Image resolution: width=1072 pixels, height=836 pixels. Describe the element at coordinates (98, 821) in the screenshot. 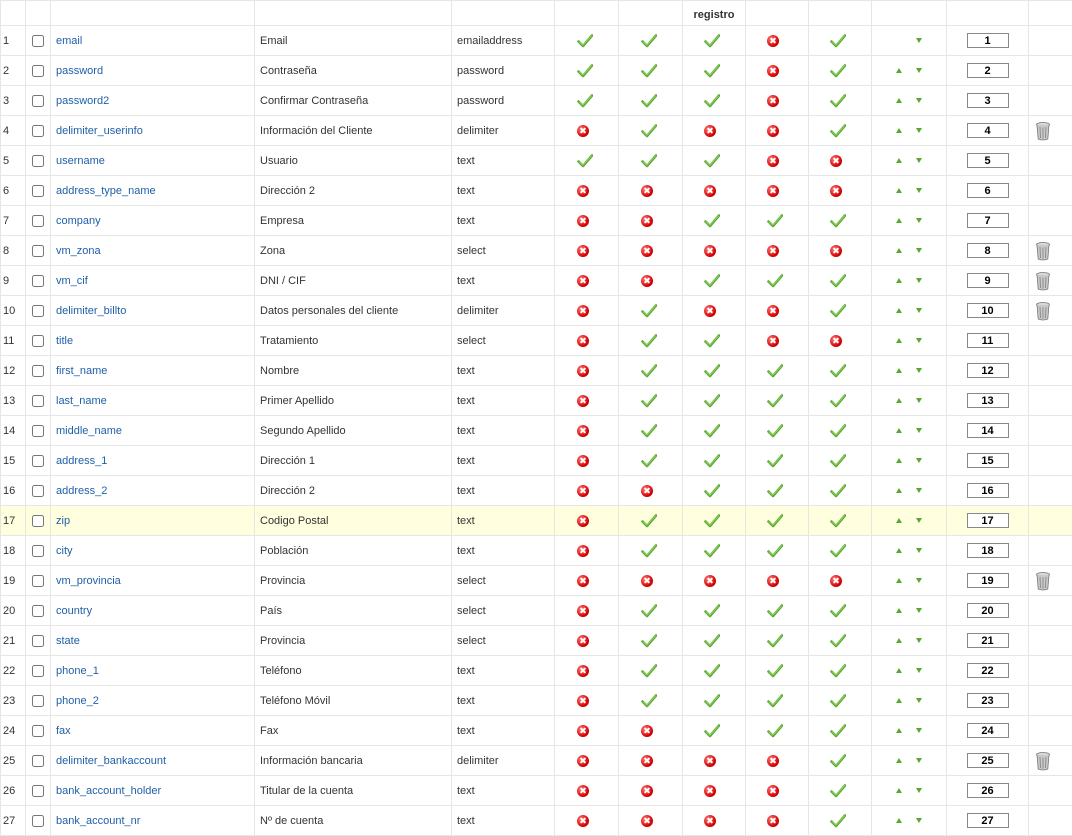

I see `field-name-link: bank_account_nr` at that location.